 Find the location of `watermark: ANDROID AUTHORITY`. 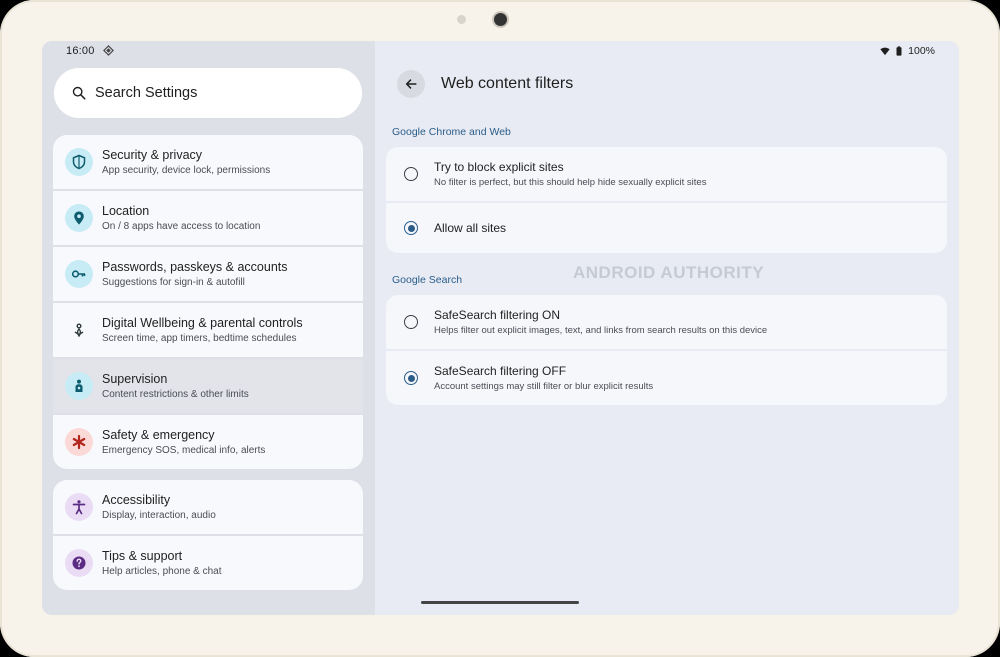

watermark: ANDROID AUTHORITY is located at coordinates (669, 272).